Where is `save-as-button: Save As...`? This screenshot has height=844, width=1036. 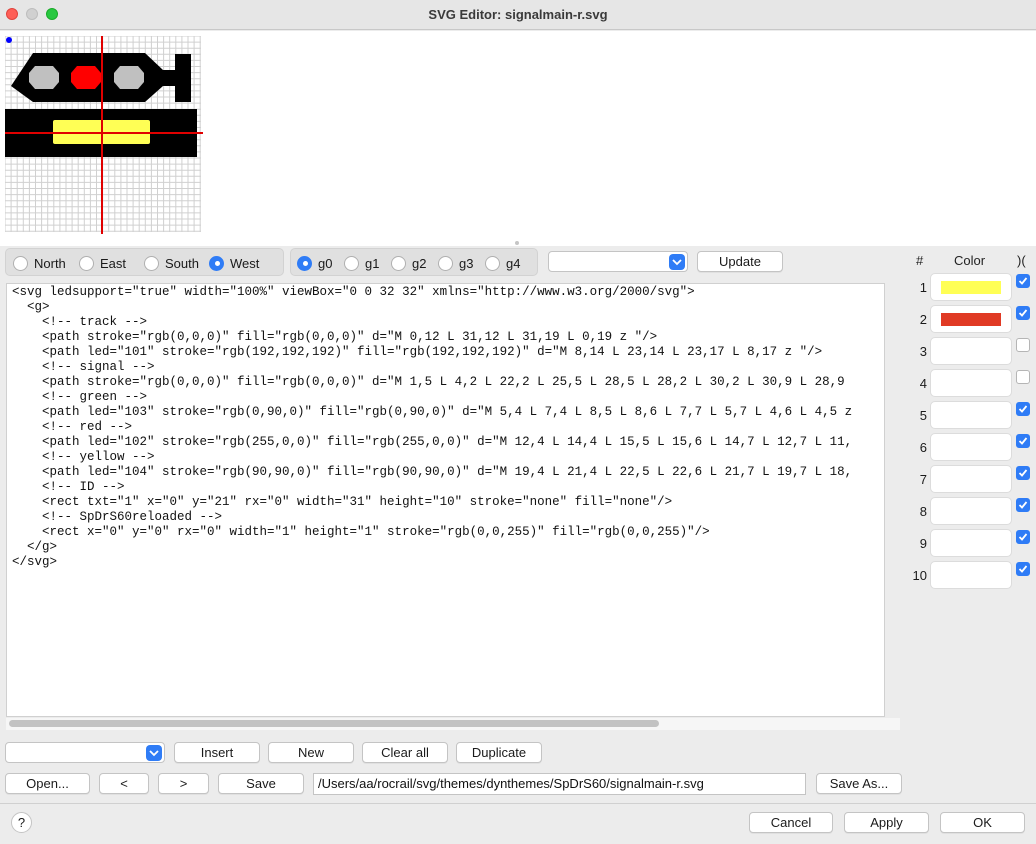
save-as-button: Save As... is located at coordinates (859, 783).